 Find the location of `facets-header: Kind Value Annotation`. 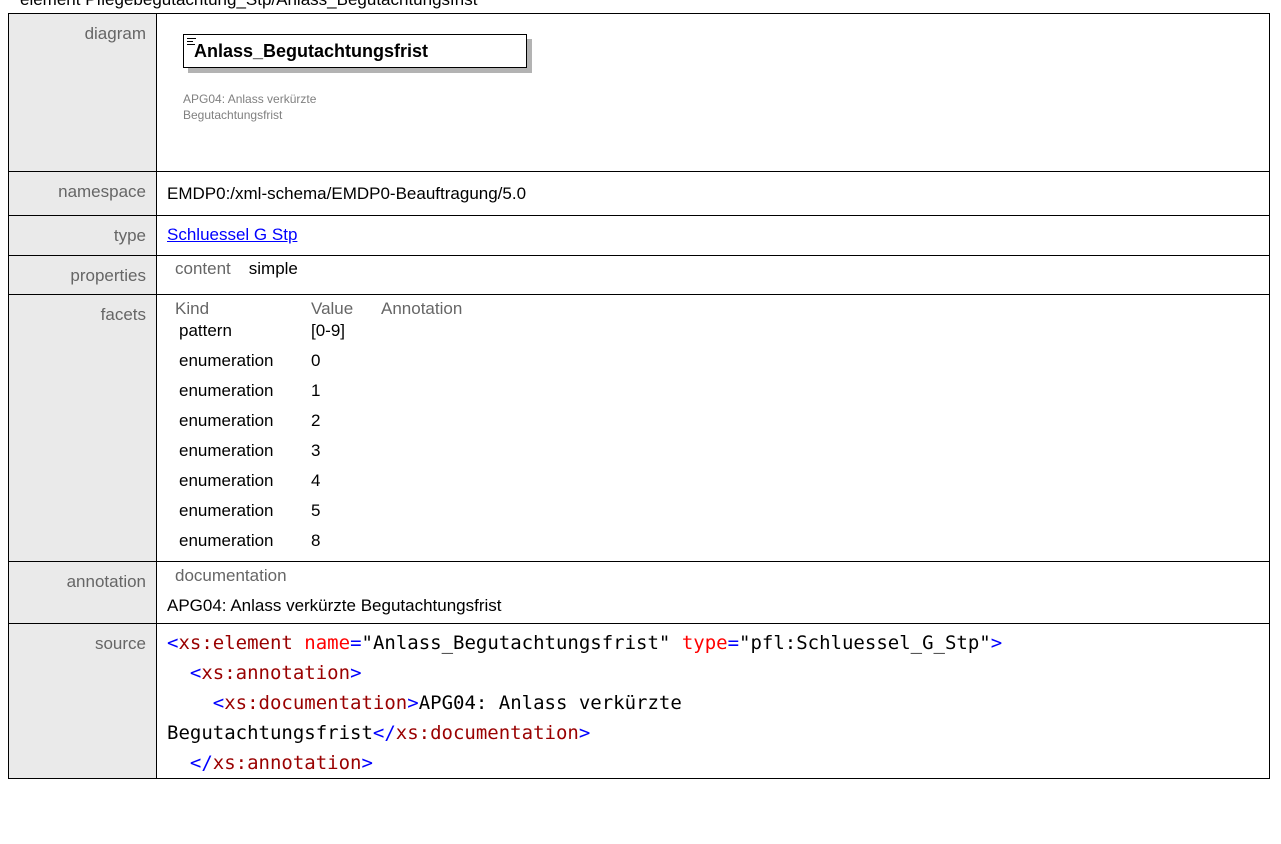

facets-header: Kind Value Annotation is located at coordinates (318, 310).